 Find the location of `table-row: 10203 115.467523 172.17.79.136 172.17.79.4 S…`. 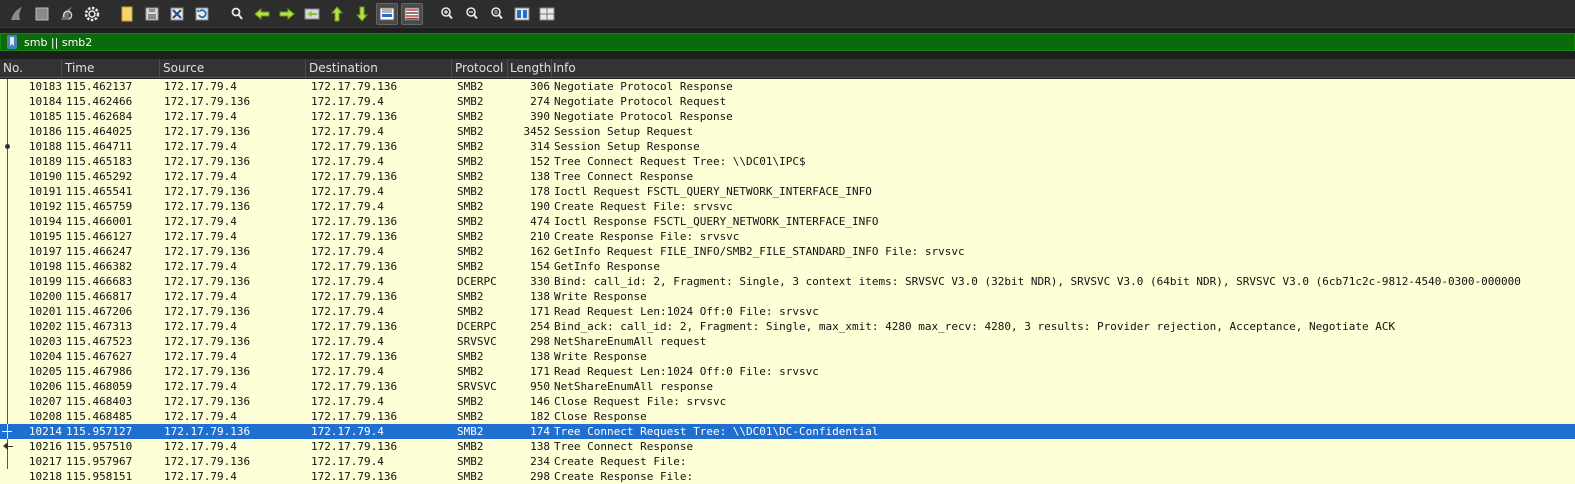

table-row: 10203 115.467523 172.17.79.136 172.17.79.4 S… is located at coordinates (787, 341).